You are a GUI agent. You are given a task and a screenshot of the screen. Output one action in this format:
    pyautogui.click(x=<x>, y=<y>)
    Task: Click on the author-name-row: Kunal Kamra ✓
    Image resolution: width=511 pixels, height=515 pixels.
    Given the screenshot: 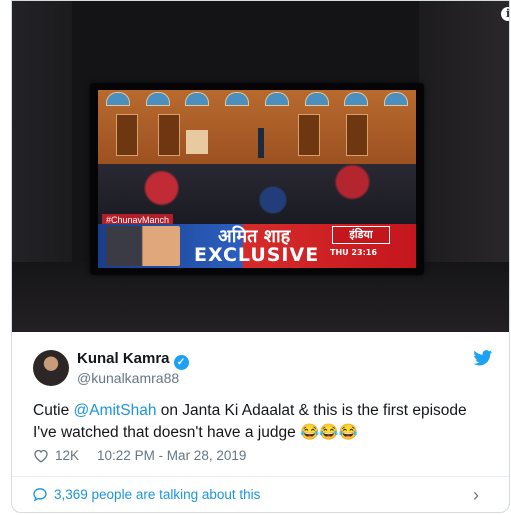 What is the action you would take?
    pyautogui.click(x=133, y=360)
    